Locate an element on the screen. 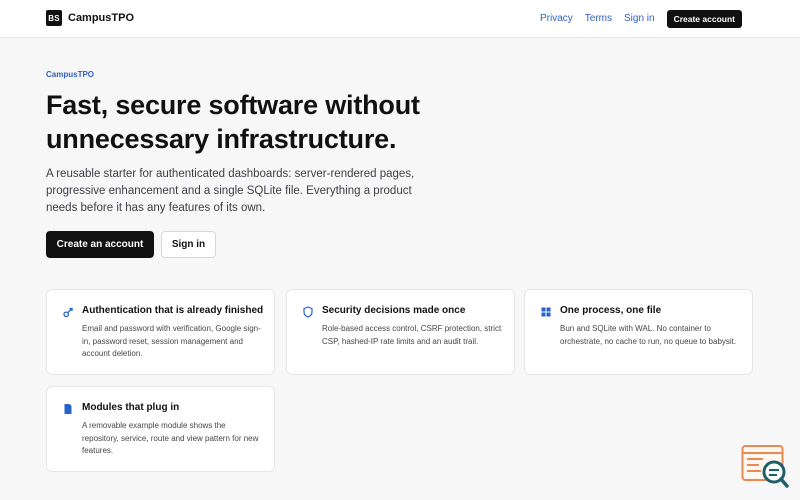 The image size is (800, 500). shield-icon is located at coordinates (308, 312).